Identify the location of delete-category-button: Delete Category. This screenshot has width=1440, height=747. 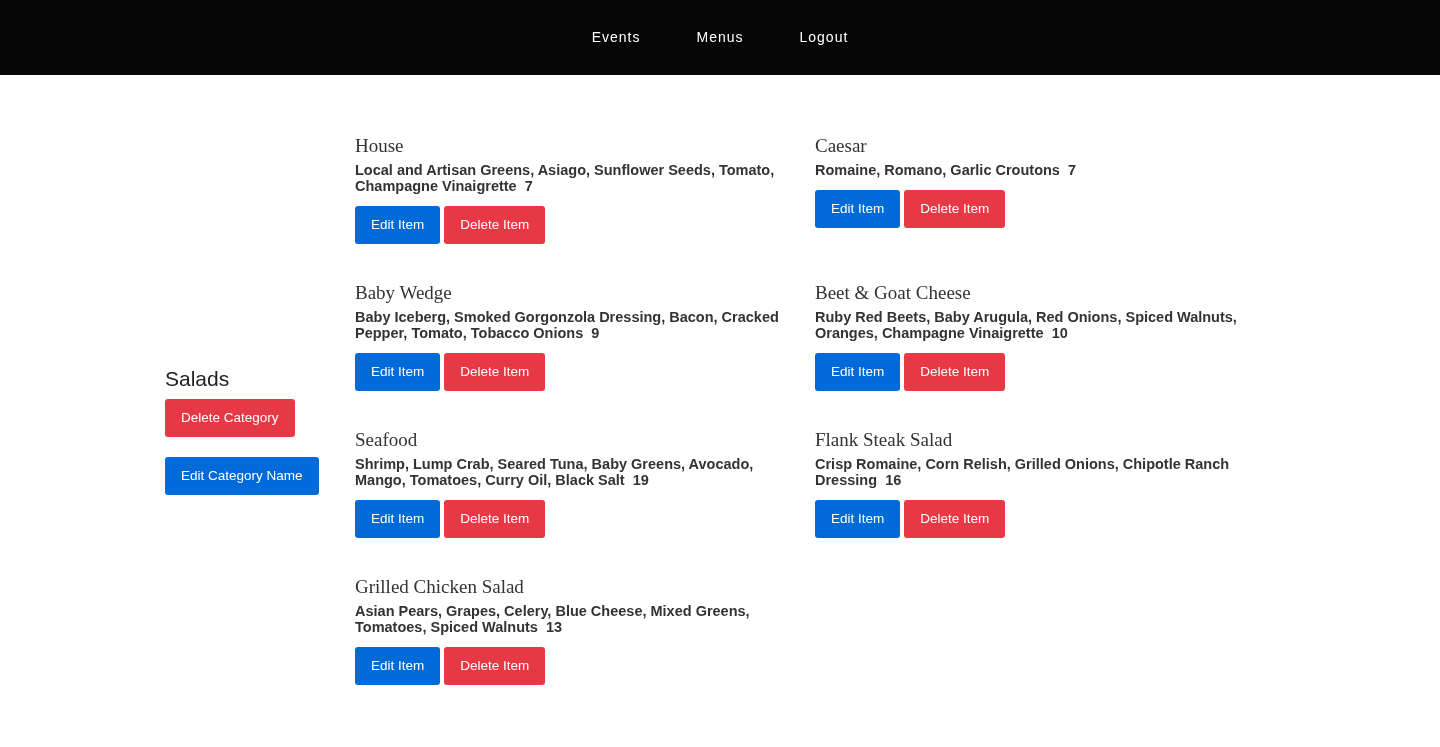
(230, 417).